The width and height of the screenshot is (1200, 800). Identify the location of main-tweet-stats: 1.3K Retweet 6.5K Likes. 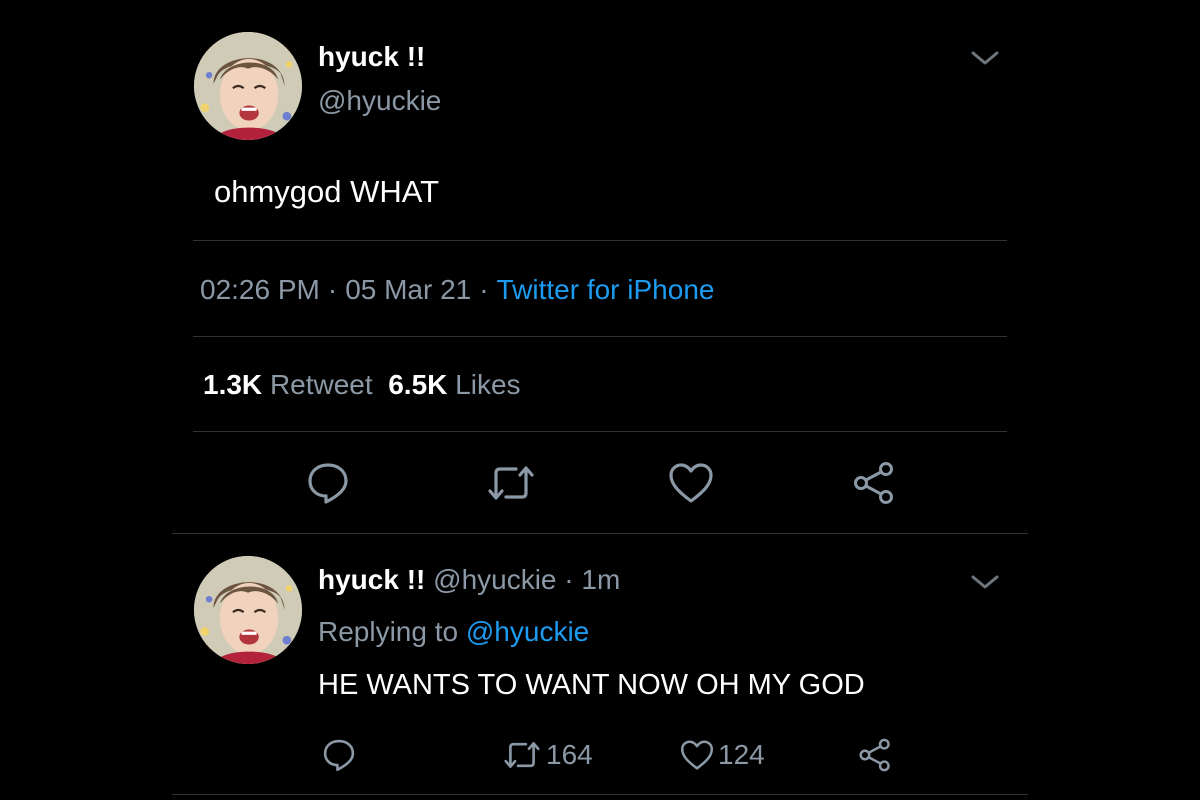
(362, 385).